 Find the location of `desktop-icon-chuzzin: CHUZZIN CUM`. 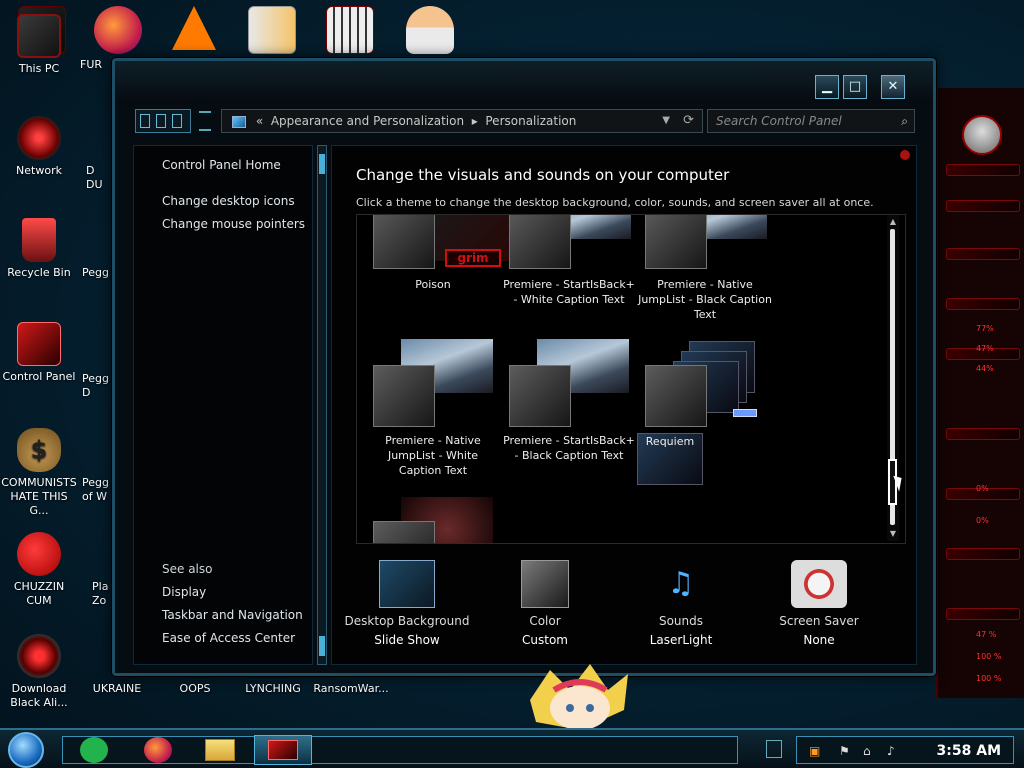

desktop-icon-chuzzin: CHUZZIN CUM is located at coordinates (39, 570).